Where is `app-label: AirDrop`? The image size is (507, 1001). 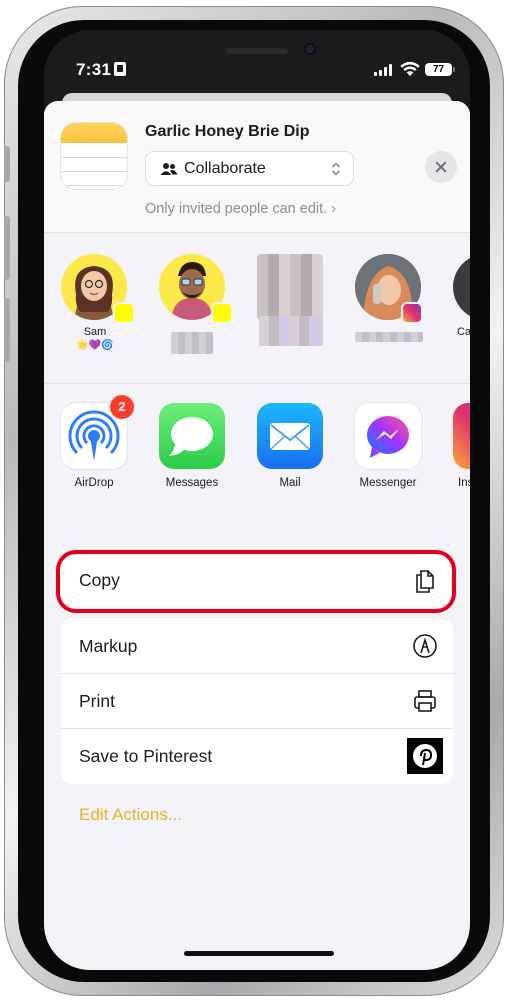
app-label: AirDrop is located at coordinates (94, 483).